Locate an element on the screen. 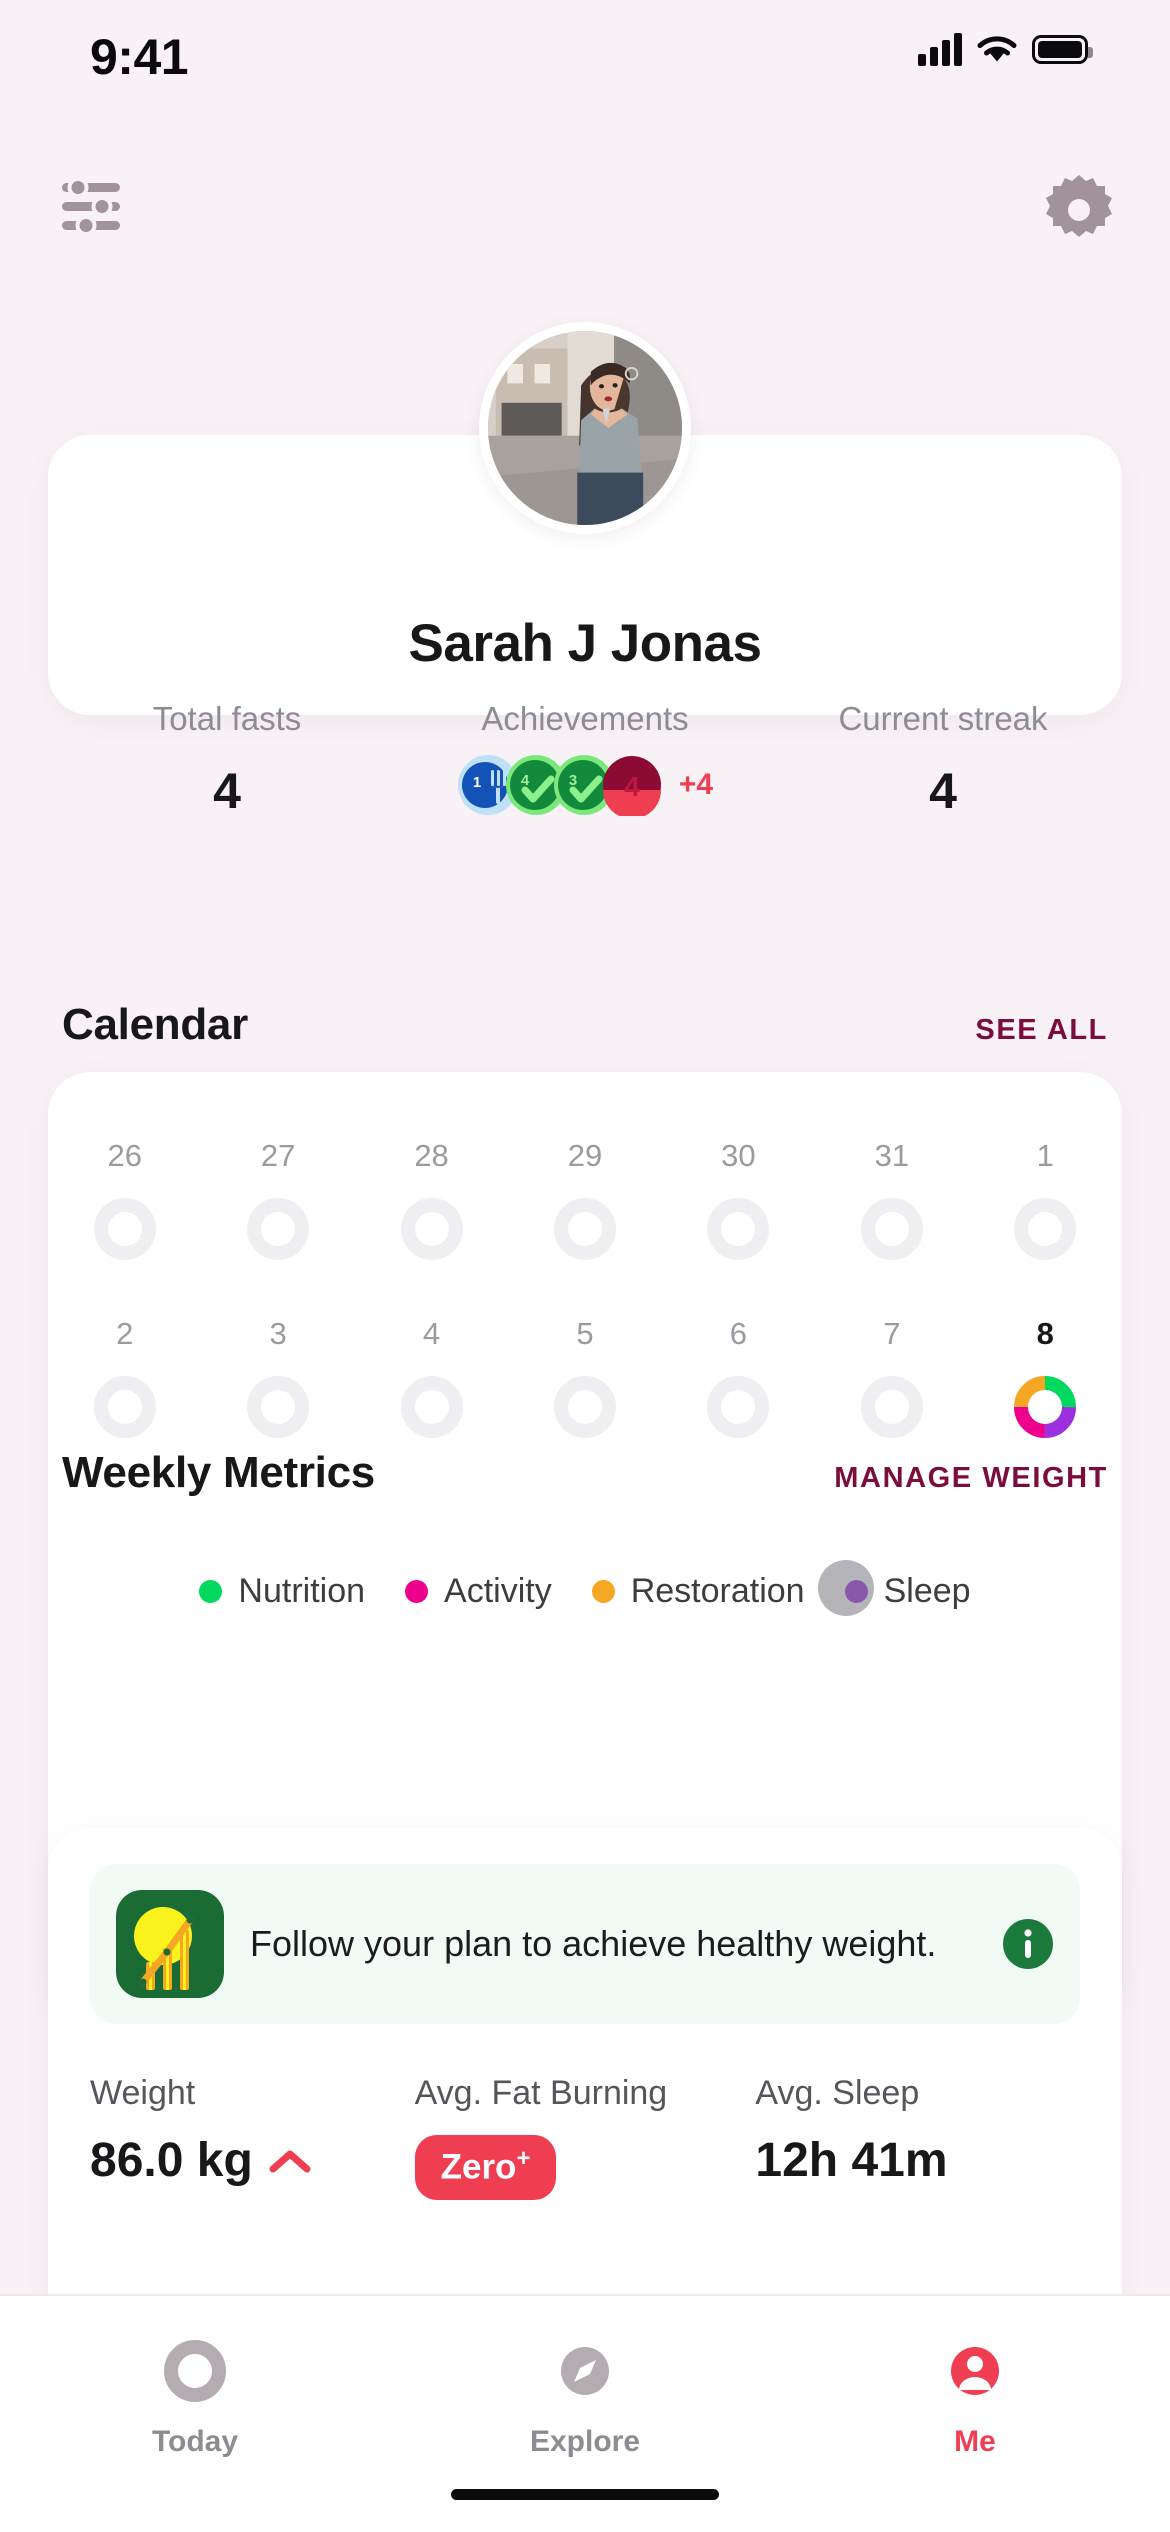  status-badge: Zero+ is located at coordinates (485, 2167).